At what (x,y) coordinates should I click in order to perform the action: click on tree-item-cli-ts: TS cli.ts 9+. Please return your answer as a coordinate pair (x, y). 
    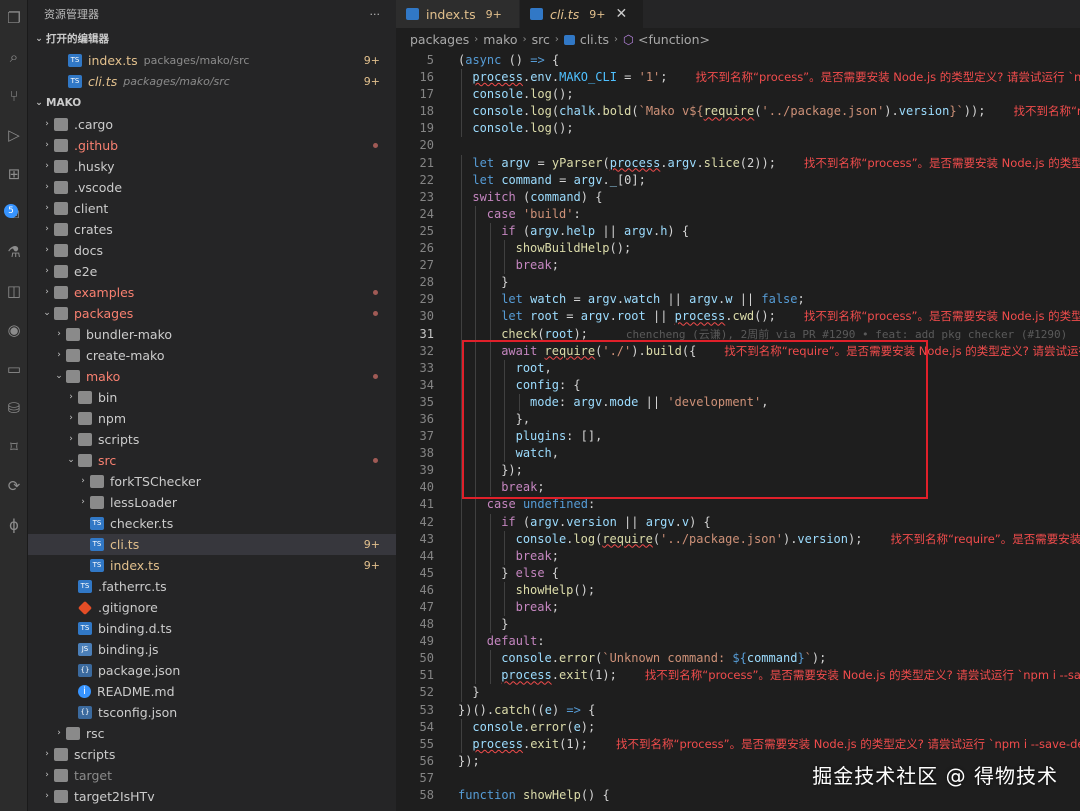
    Looking at the image, I should click on (212, 544).